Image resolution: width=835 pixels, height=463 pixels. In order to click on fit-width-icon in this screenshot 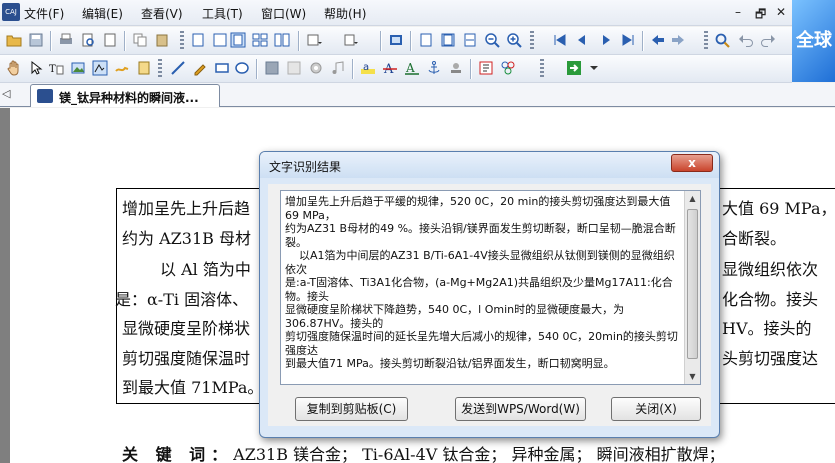, I will do `click(470, 40)`.